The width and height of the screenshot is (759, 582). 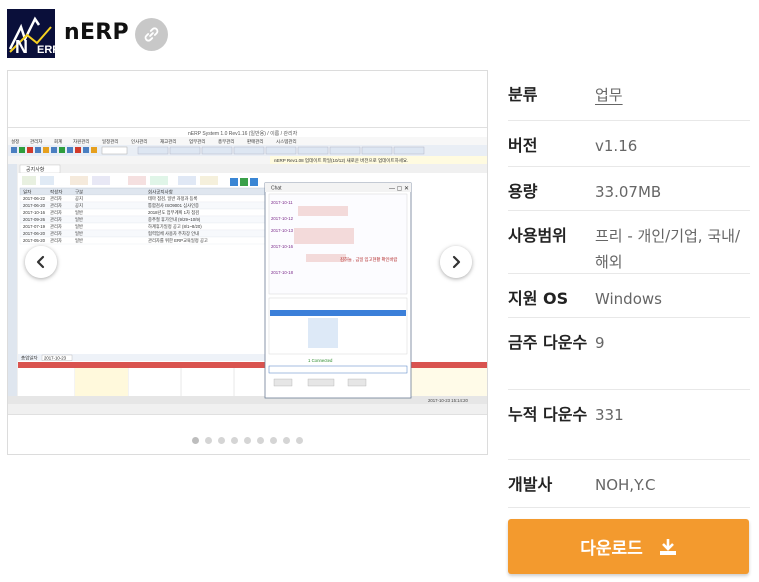 I want to click on info-row: 지원 OS Windows, so click(x=629, y=296).